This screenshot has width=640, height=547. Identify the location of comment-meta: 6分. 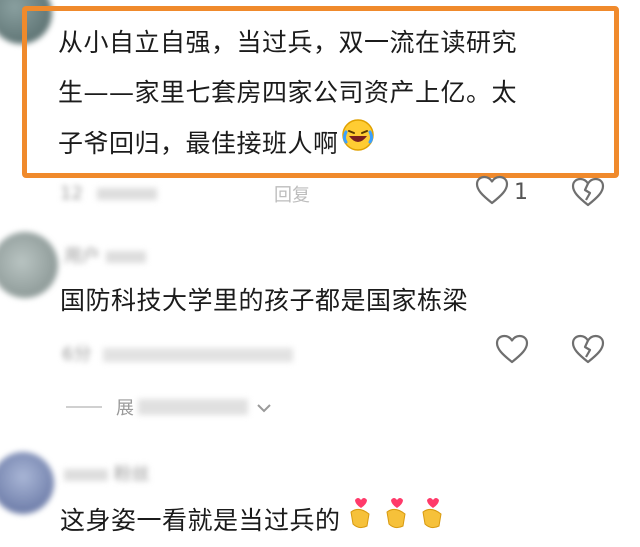
(178, 353).